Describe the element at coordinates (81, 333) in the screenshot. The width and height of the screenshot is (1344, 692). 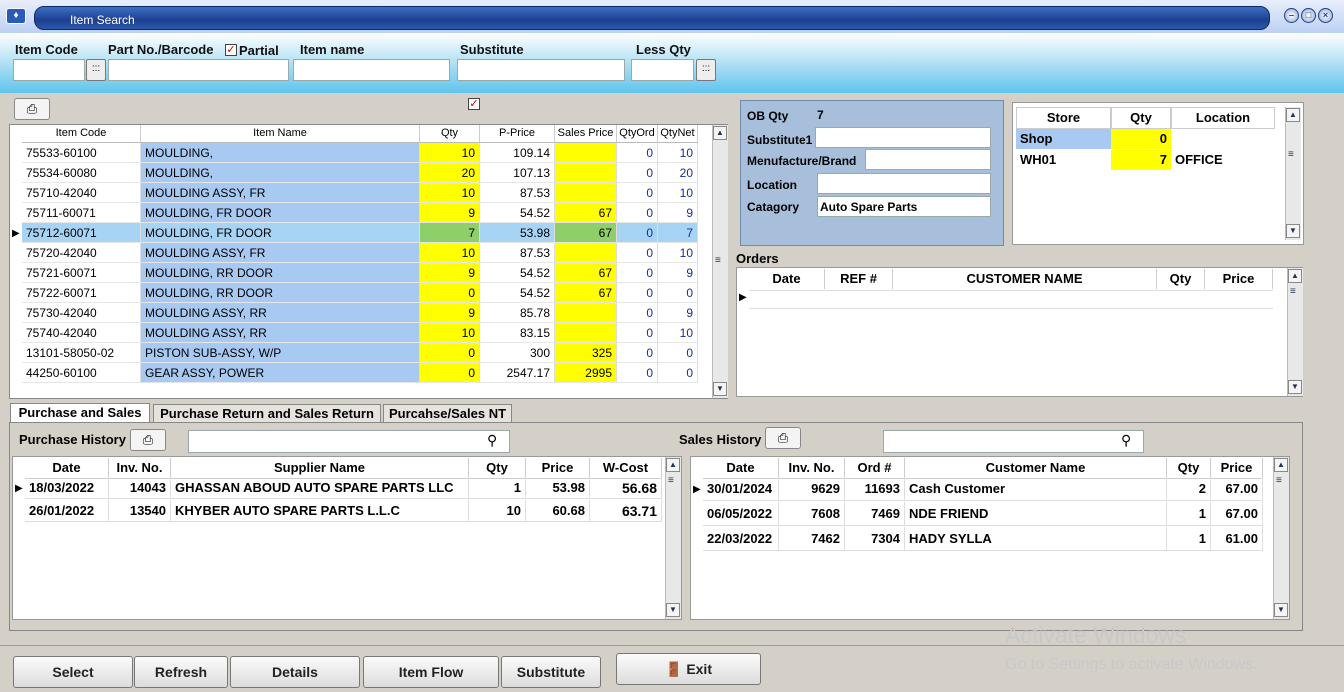
I see `items-cell-code: 75740-42040` at that location.